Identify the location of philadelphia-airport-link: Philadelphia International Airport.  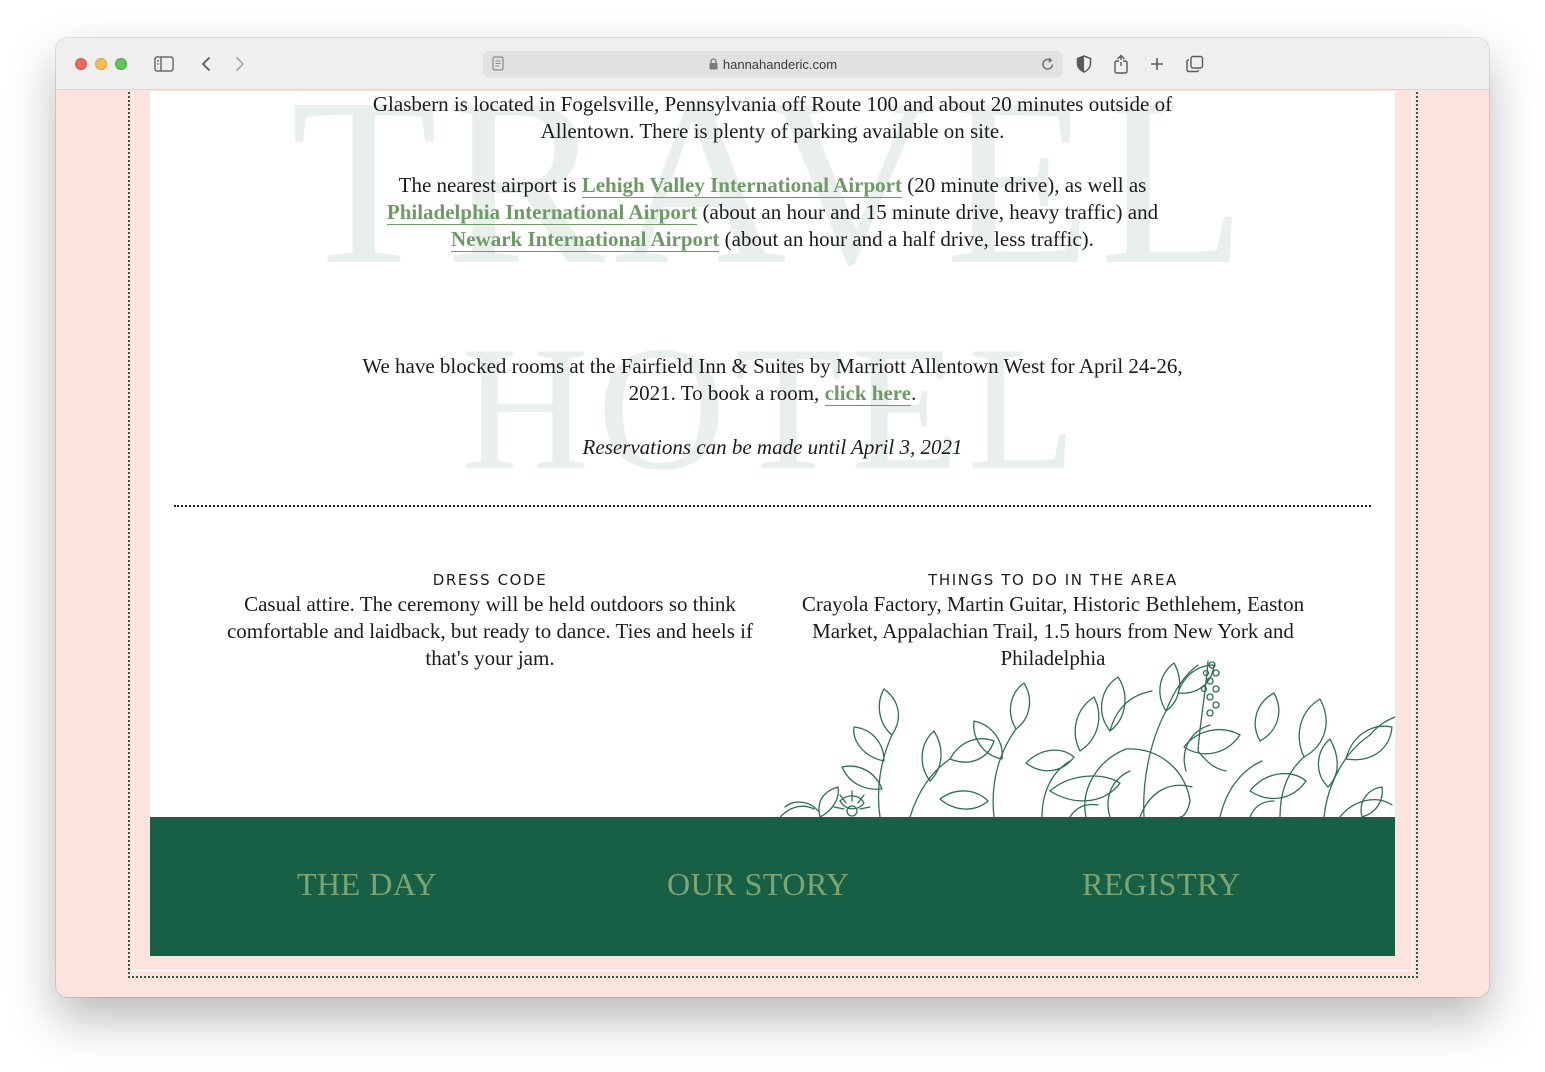
(542, 212).